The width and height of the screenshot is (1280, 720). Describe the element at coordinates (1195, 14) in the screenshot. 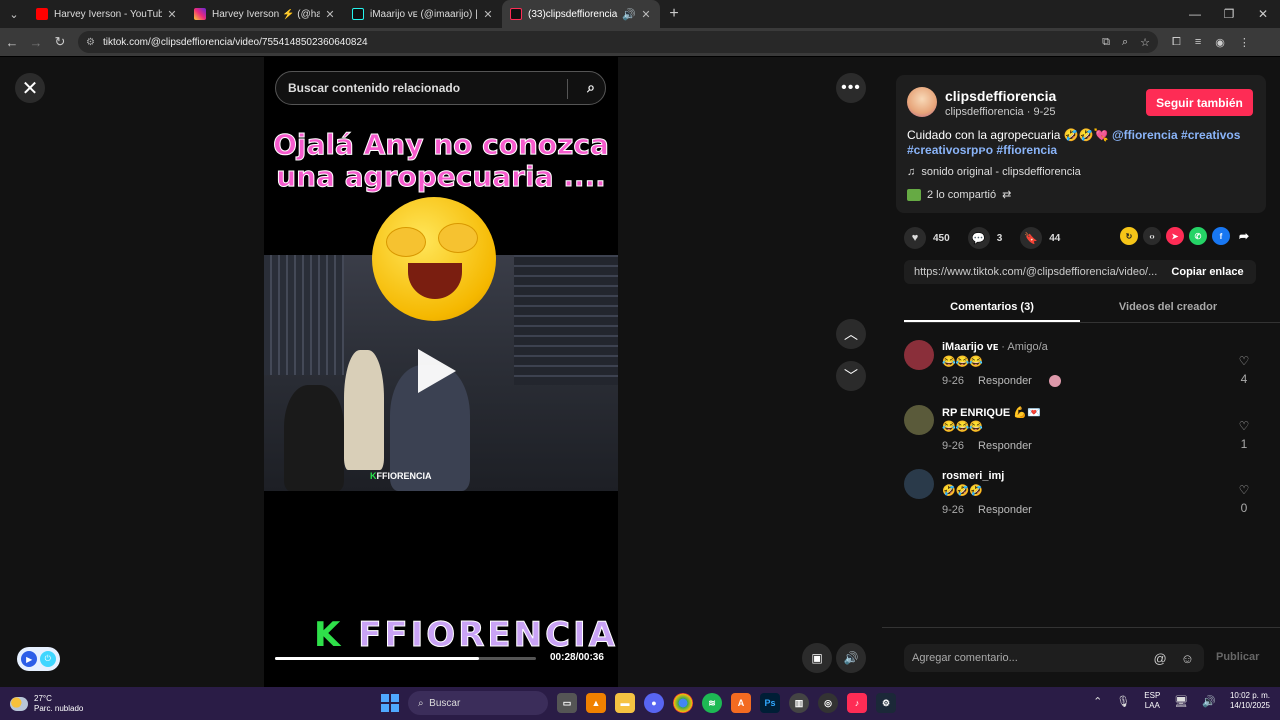

I see `minimize-icon: —` at that location.